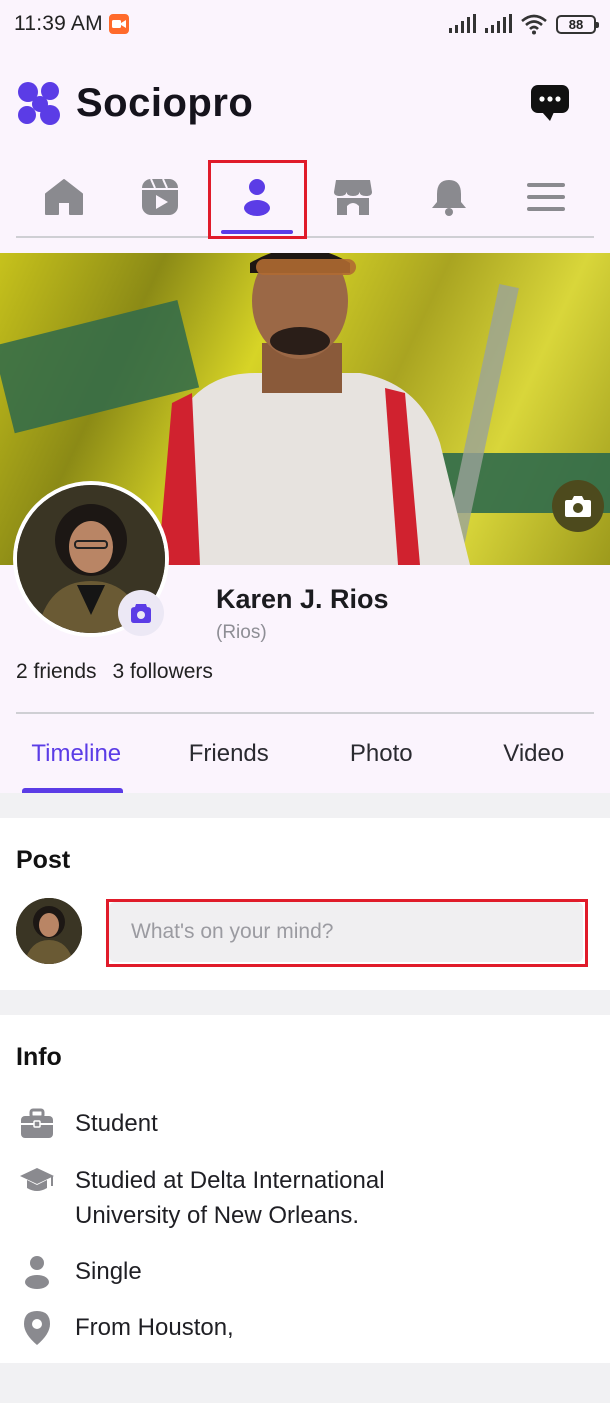 The image size is (610, 1403). Describe the element at coordinates (154, 1327) in the screenshot. I see `info-item-text: From Houston,` at that location.